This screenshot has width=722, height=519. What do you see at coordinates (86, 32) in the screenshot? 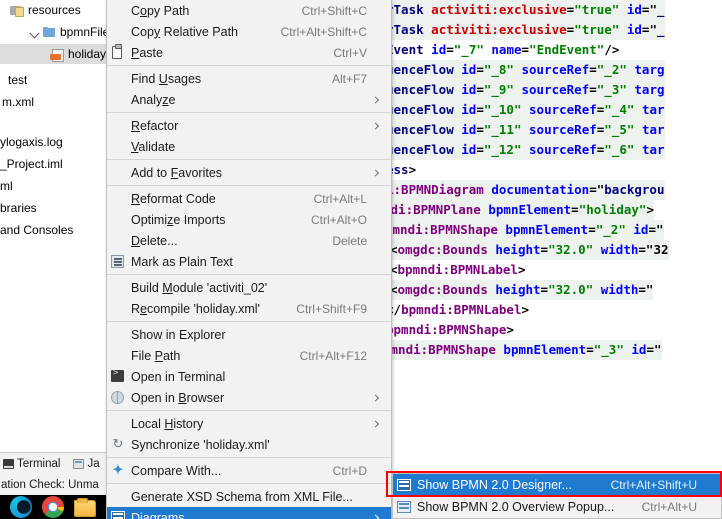
I see `tree-node-label: bpmnFiles` at bounding box center [86, 32].